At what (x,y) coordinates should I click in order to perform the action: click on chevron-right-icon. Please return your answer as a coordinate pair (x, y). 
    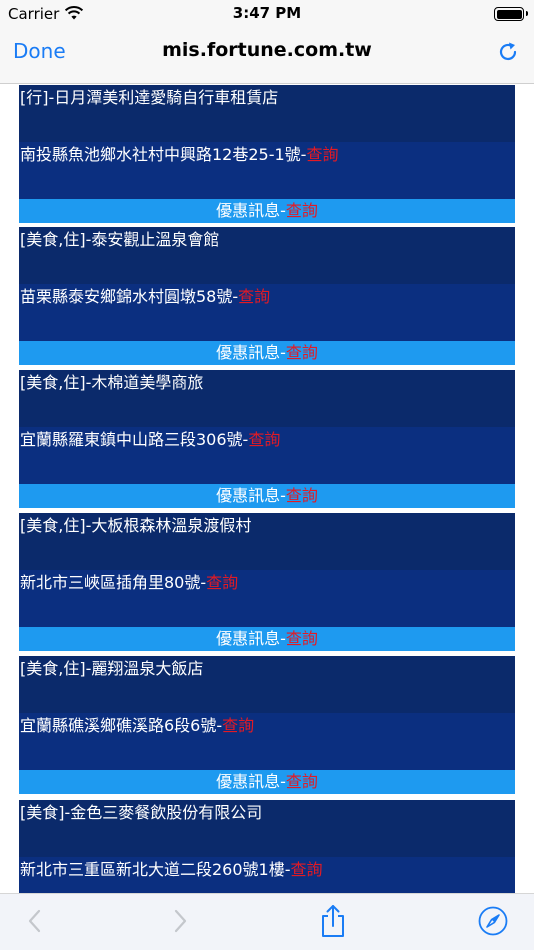
    Looking at the image, I should click on (180, 921).